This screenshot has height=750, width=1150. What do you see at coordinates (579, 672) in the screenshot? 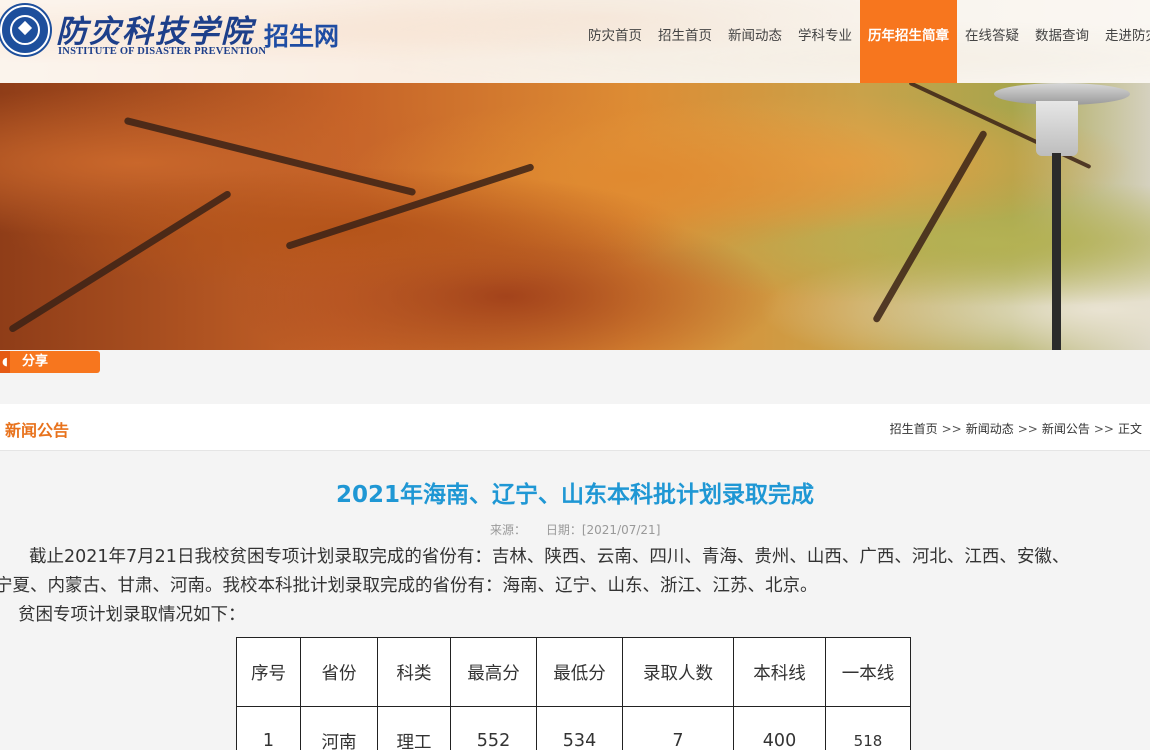
I see `table-header-cell: 最低分` at bounding box center [579, 672].